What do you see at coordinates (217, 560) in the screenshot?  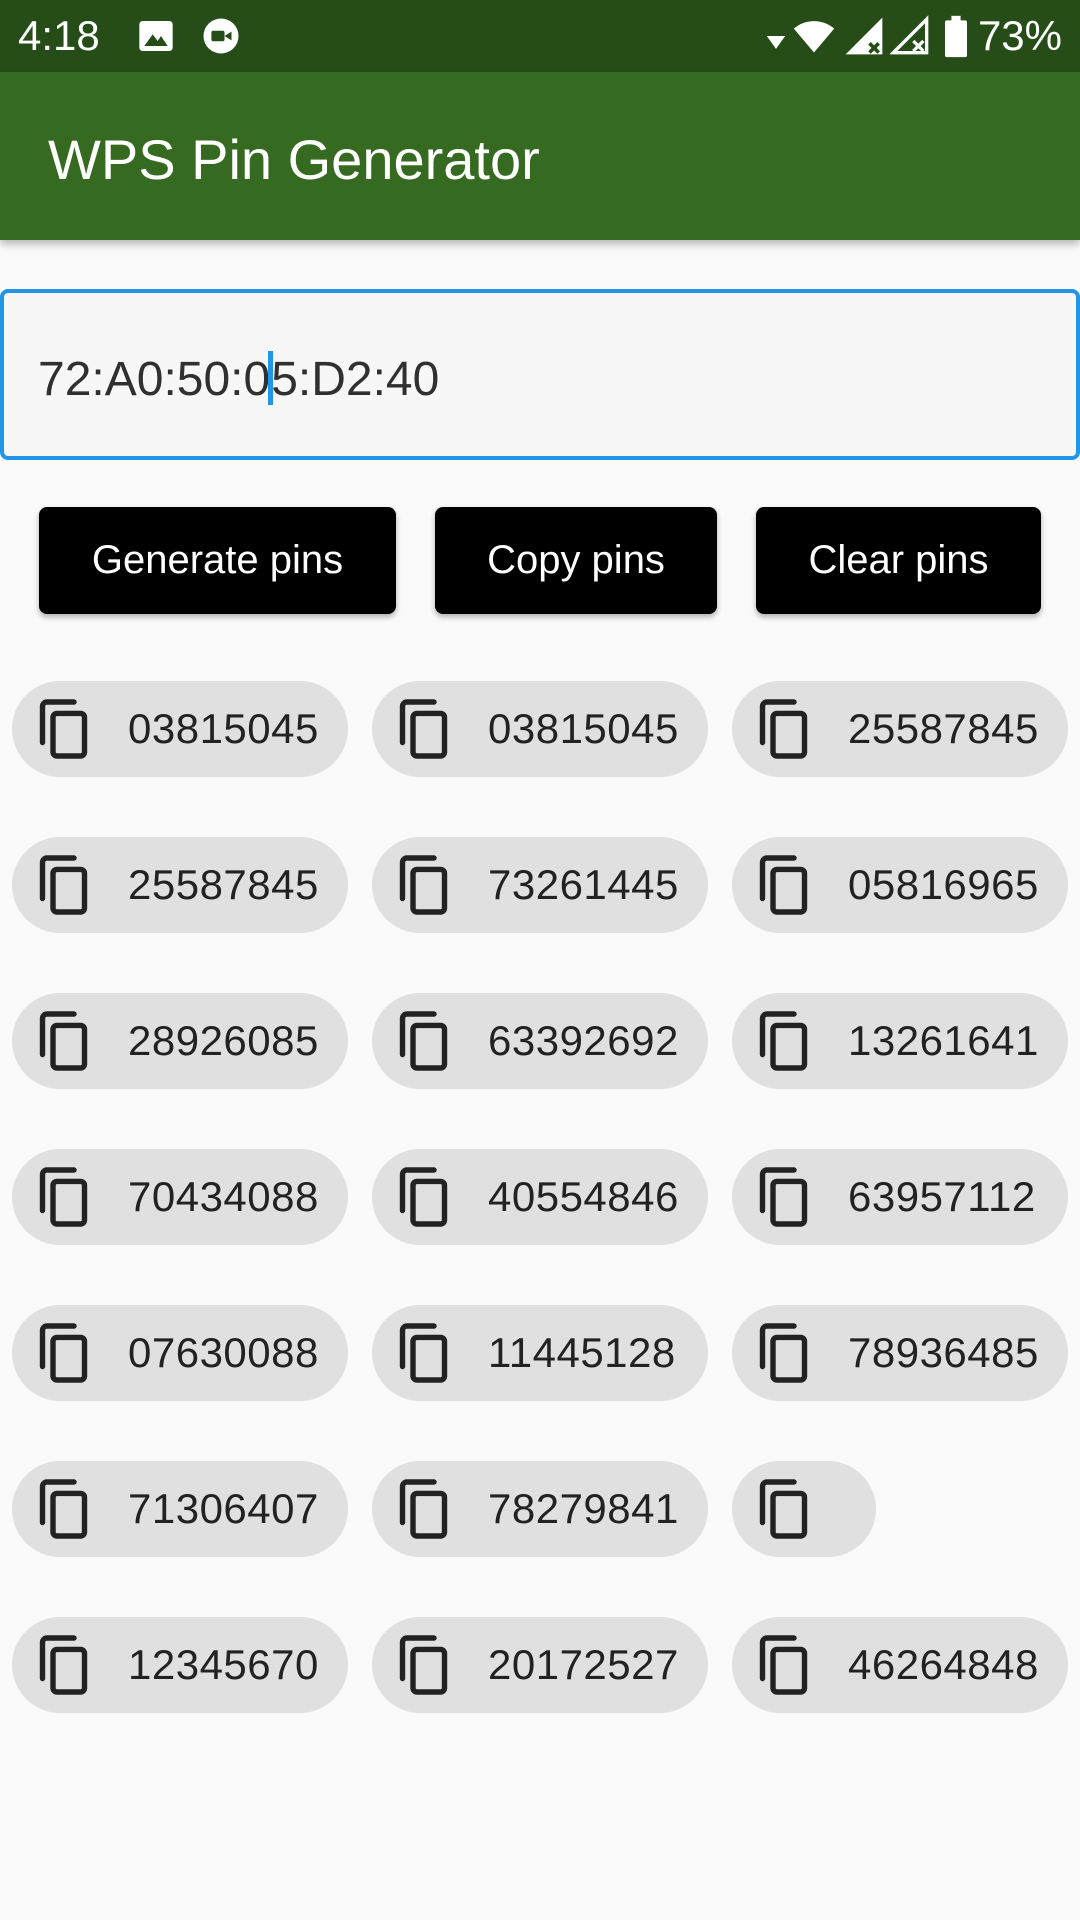 I see `generate-pins-button: Generate pins` at bounding box center [217, 560].